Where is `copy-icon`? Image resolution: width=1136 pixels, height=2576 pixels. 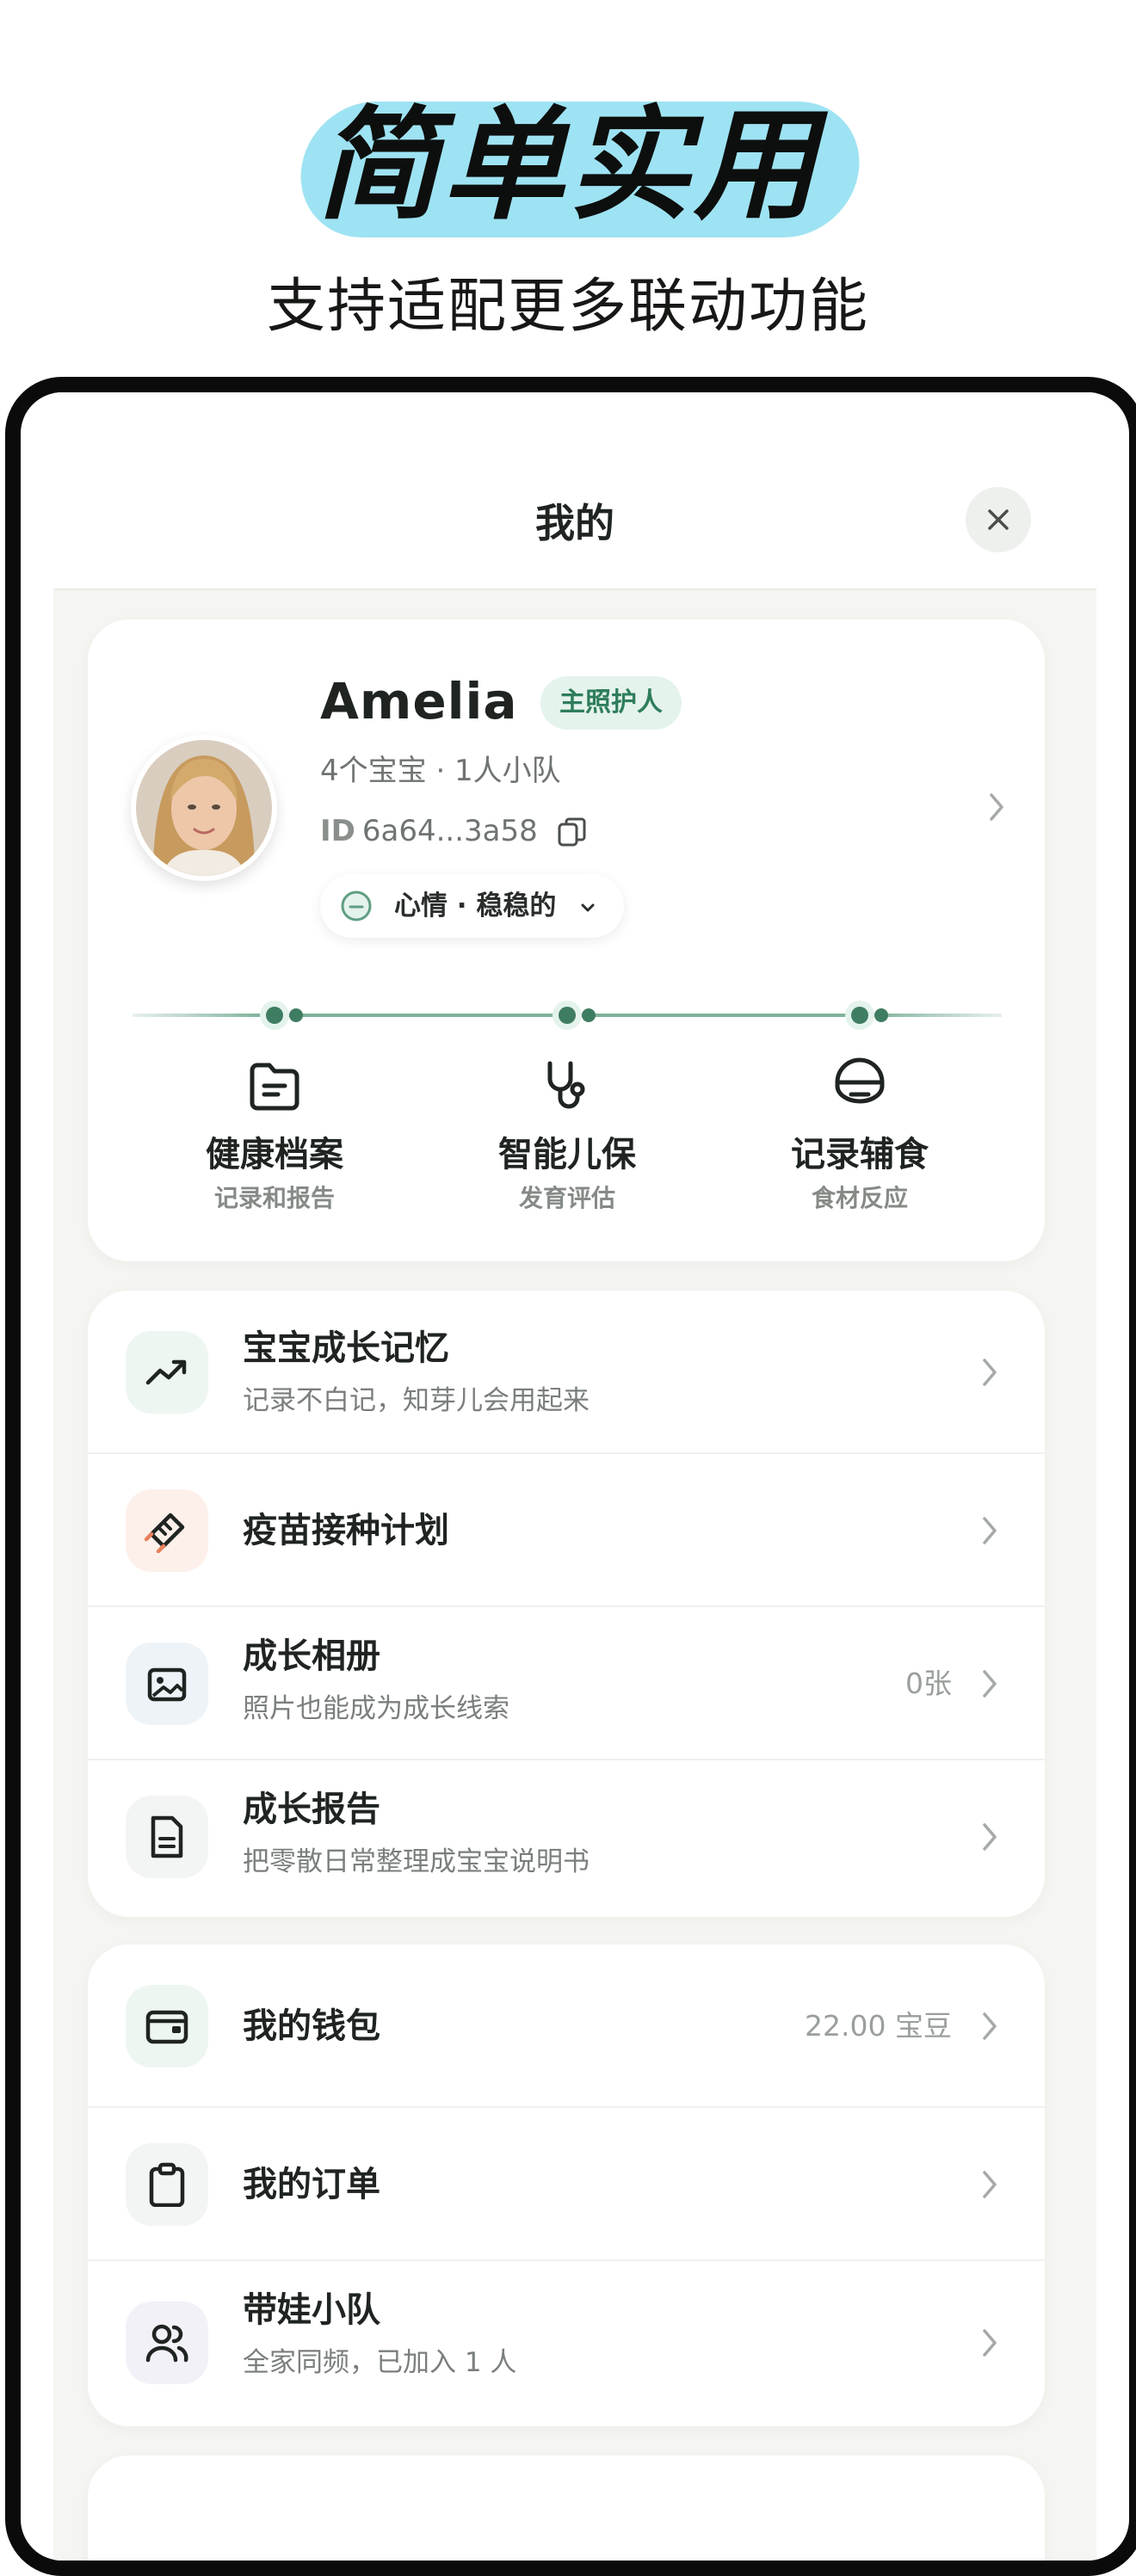 copy-icon is located at coordinates (572, 832).